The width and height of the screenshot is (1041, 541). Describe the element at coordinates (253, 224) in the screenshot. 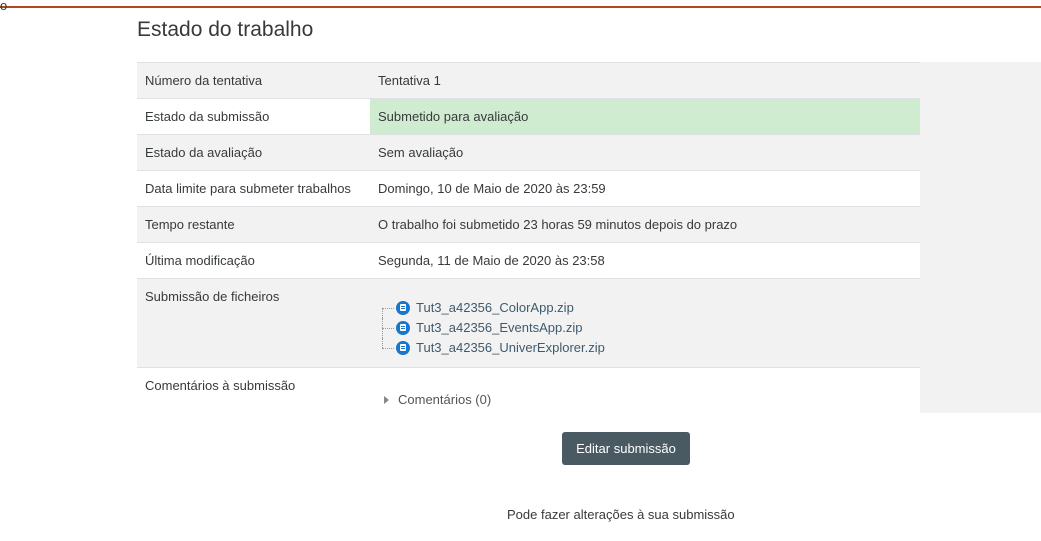

I see `row-label: Tempo restante` at that location.